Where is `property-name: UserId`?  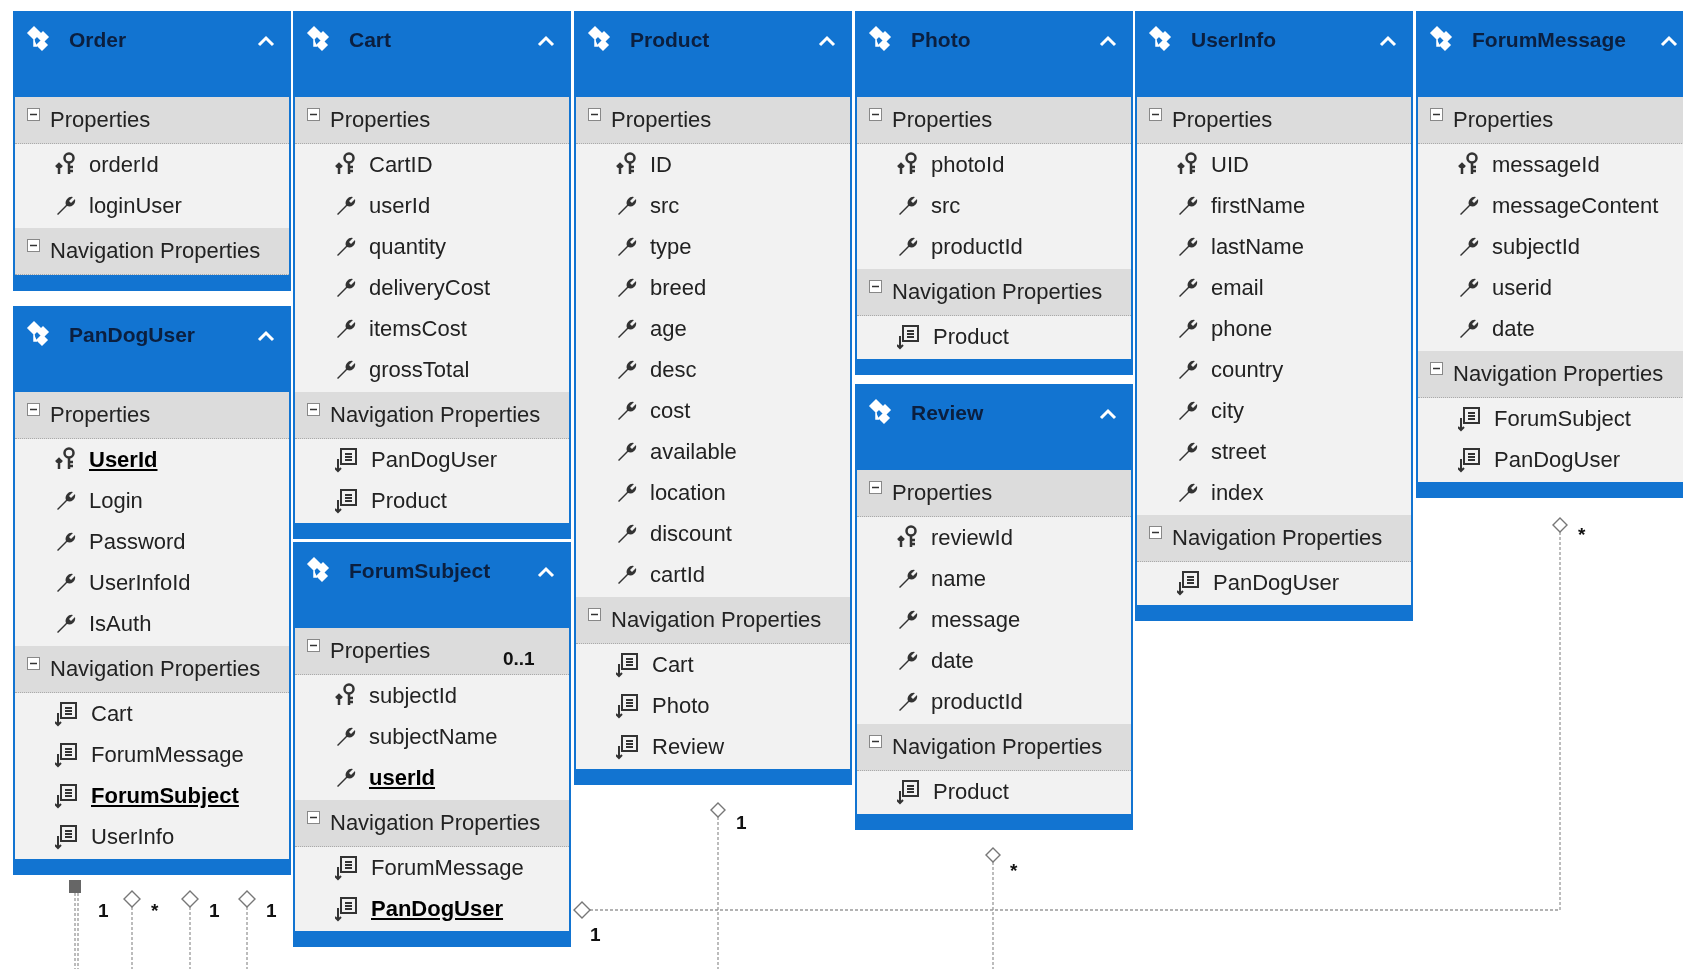
property-name: UserId is located at coordinates (123, 459).